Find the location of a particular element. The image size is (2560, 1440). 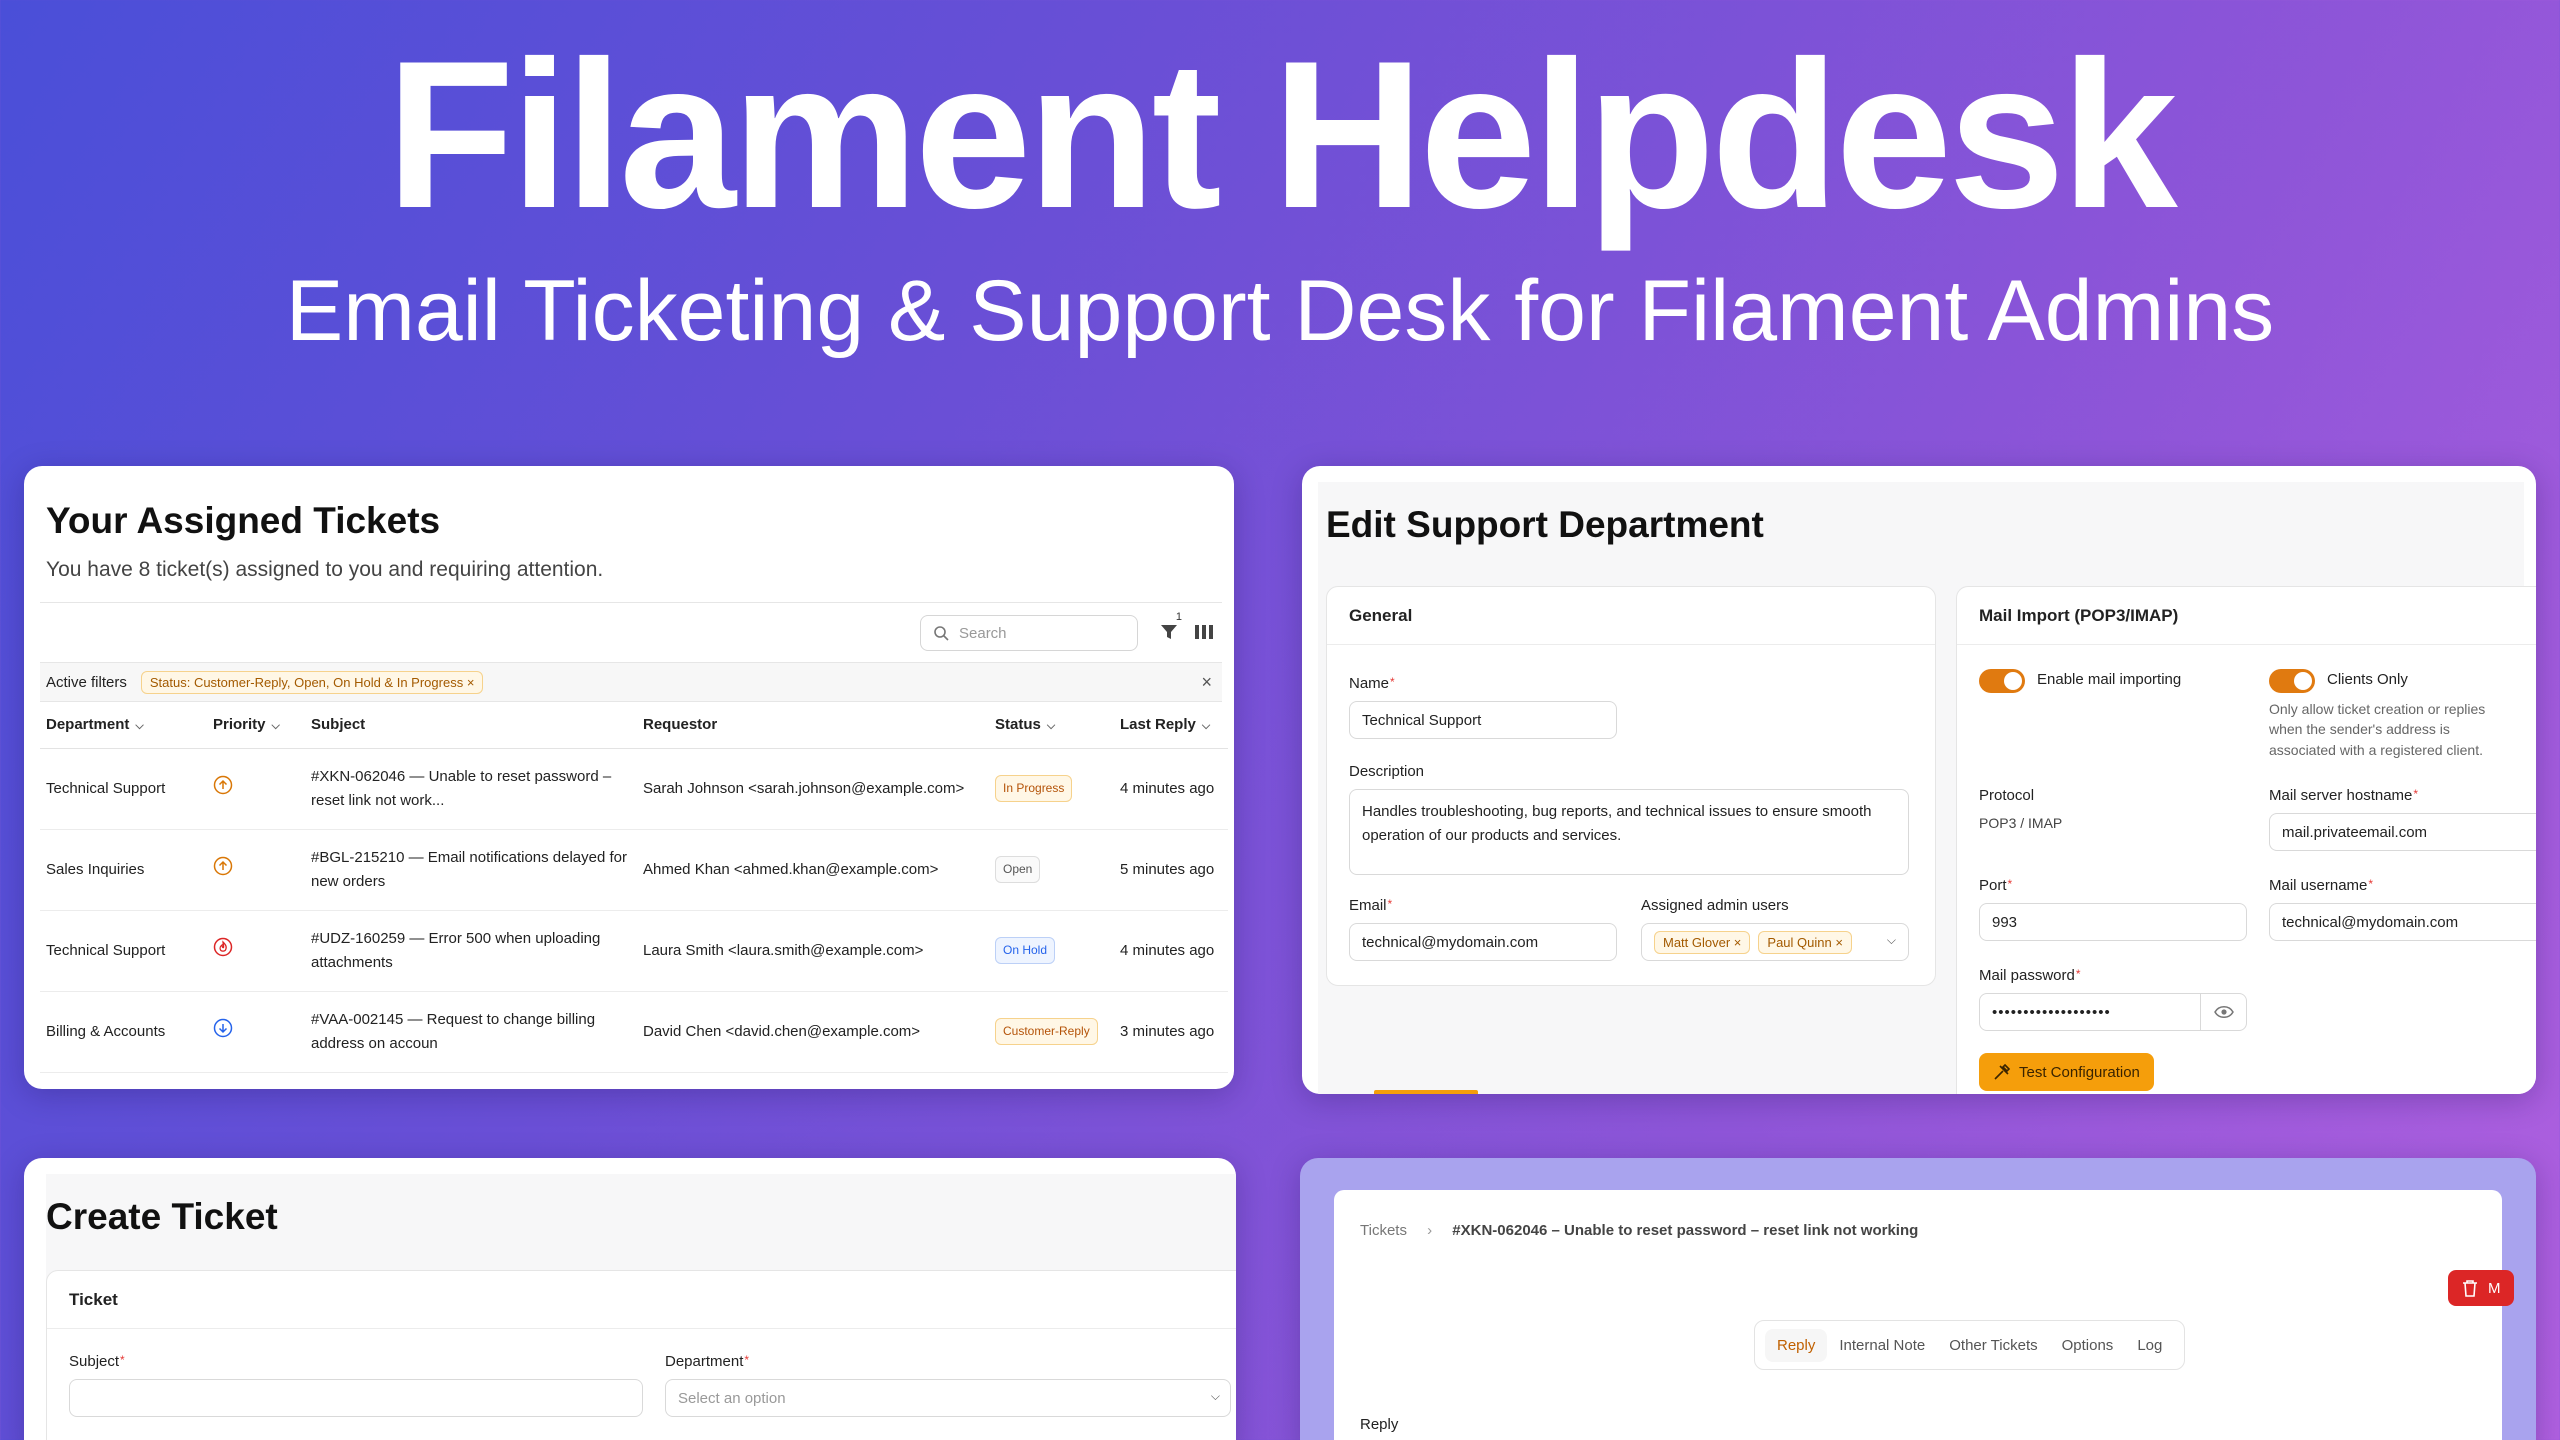

col-department: Department ⌵ is located at coordinates (123, 725).